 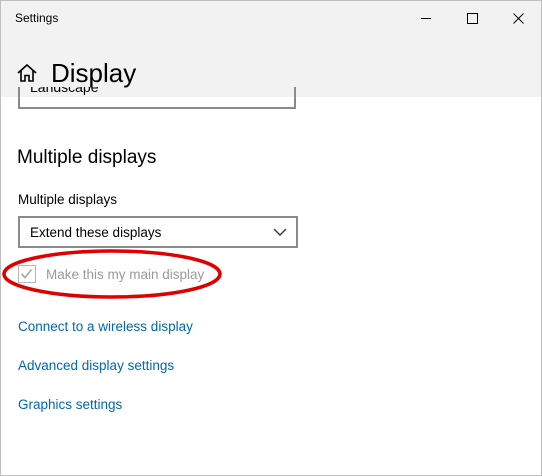 I want to click on title-bar: Settings, so click(x=271, y=18).